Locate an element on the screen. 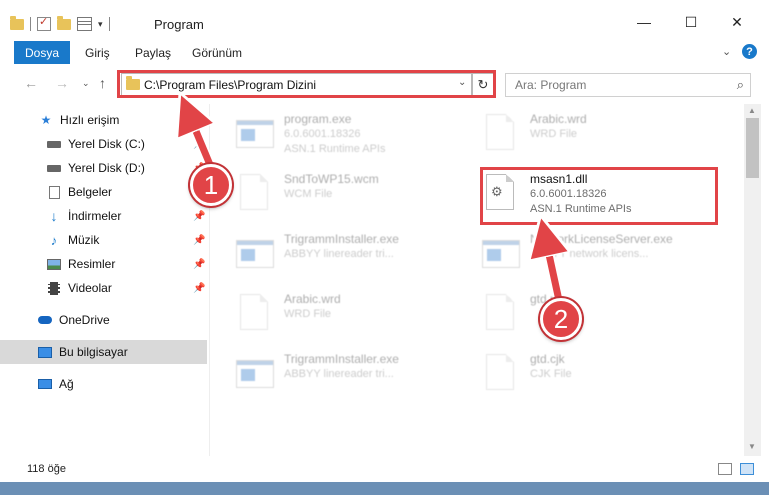  up-arrow-icon: ↑ is located at coordinates (102, 83).